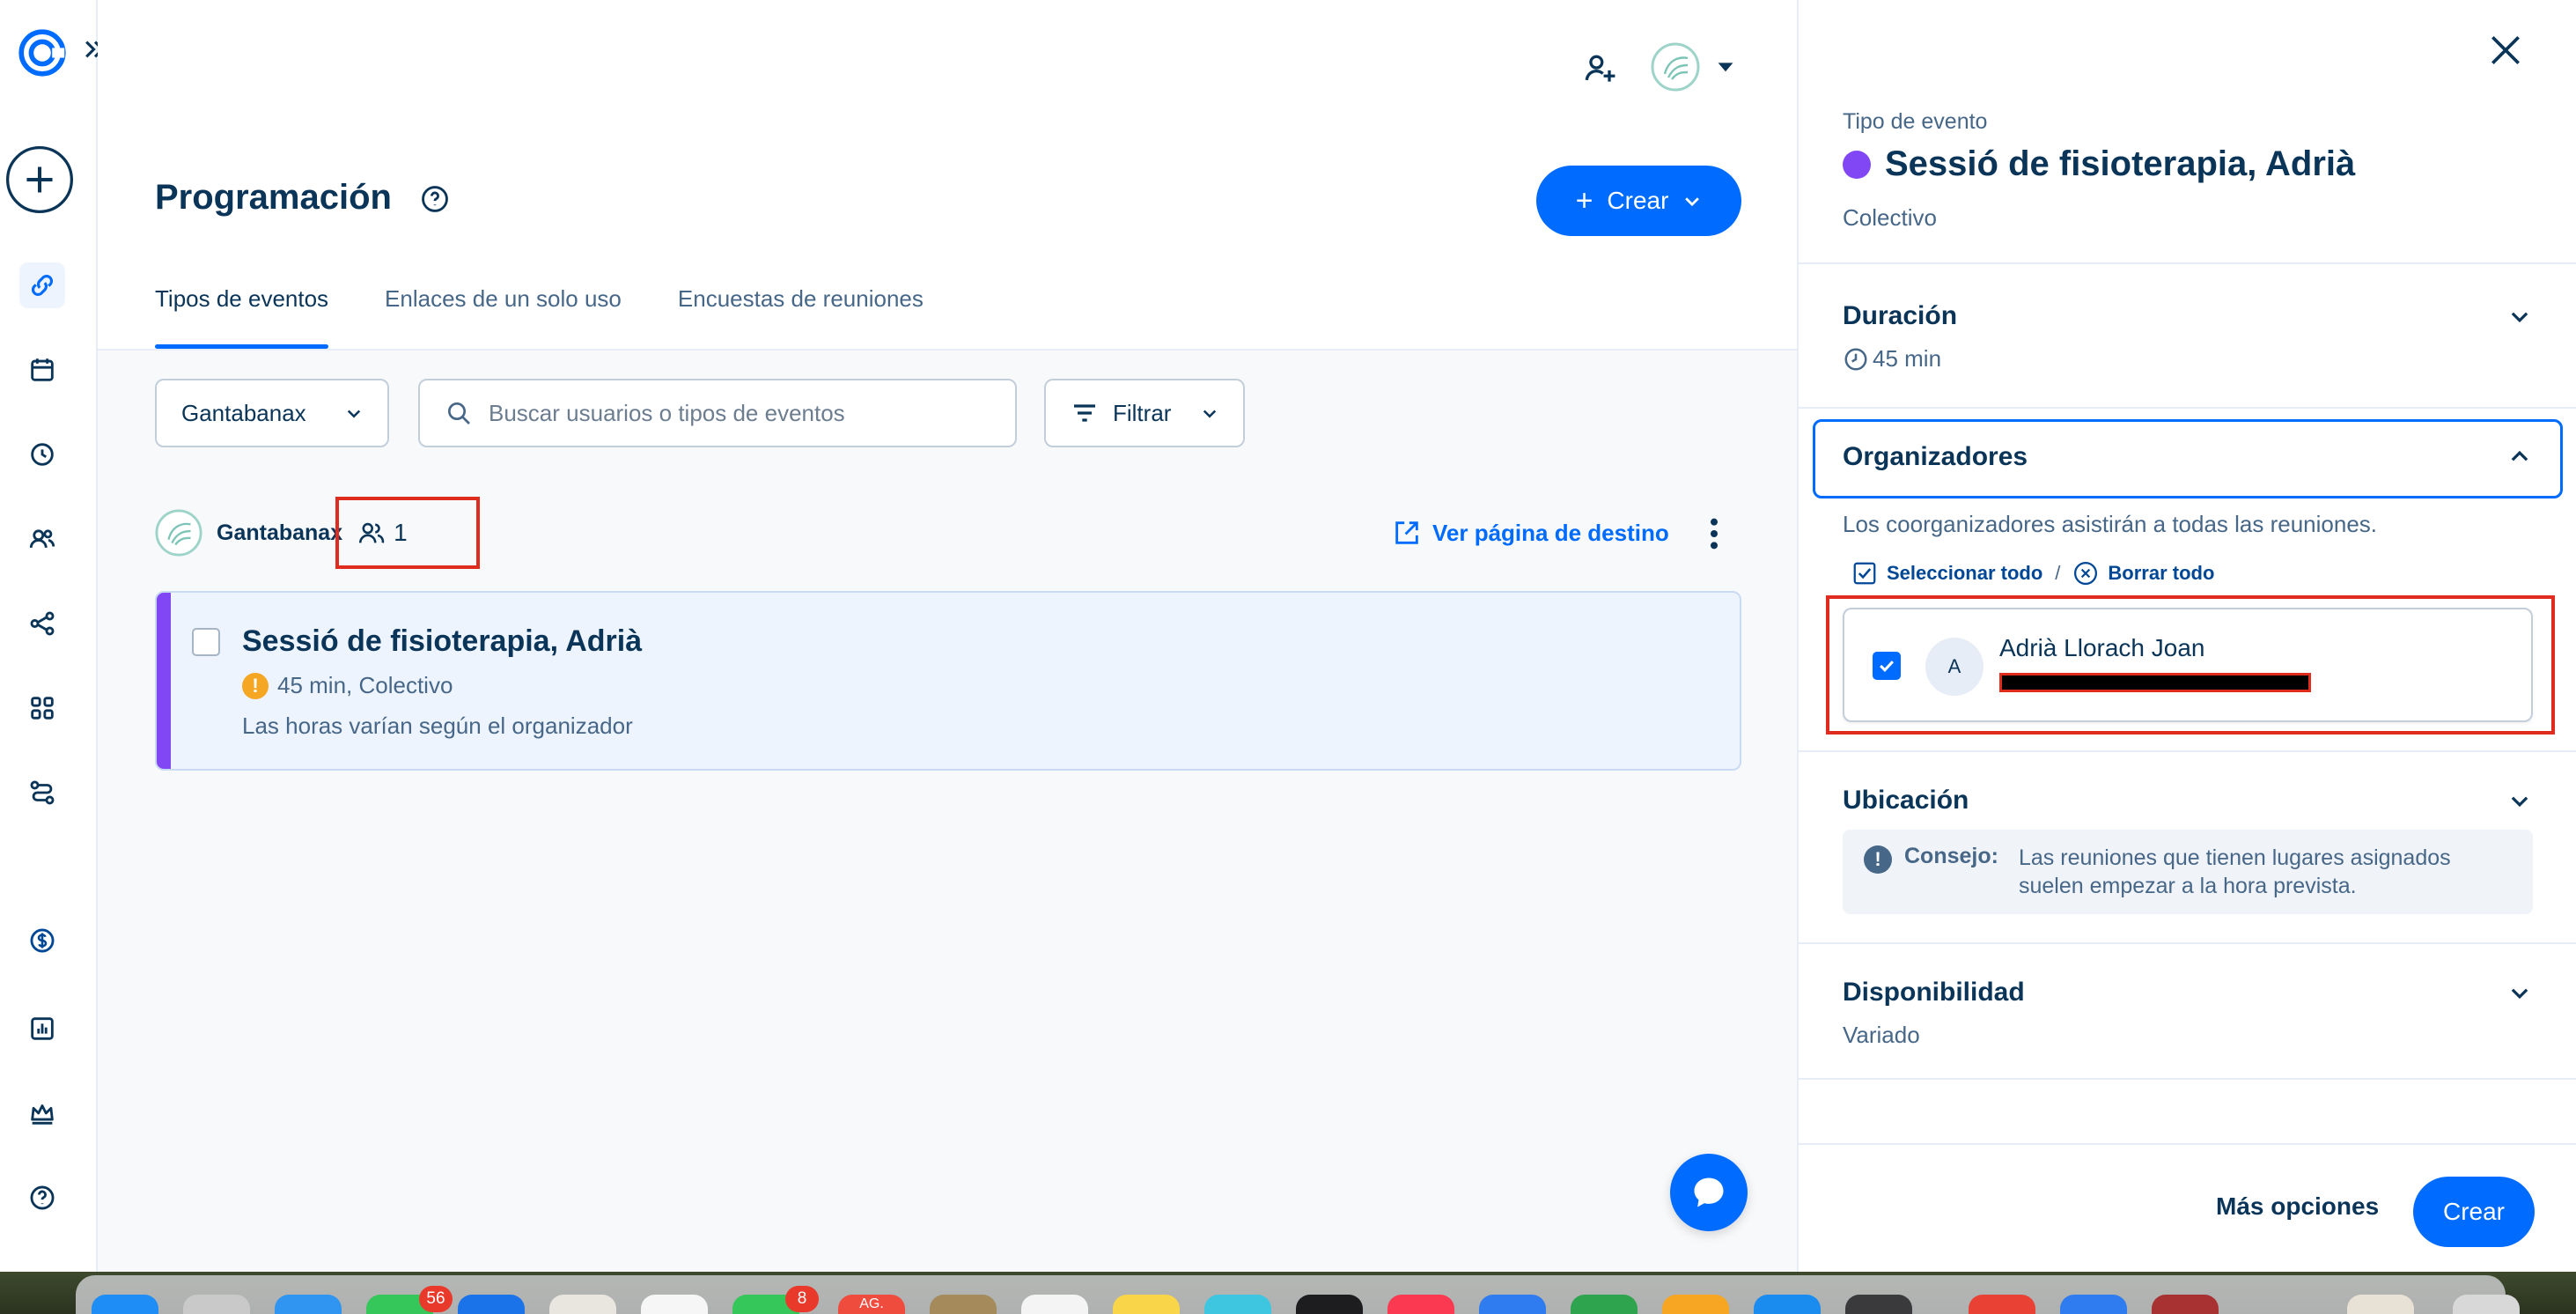 This screenshot has height=1314, width=2576. What do you see at coordinates (1906, 801) in the screenshot?
I see `location-section-title: Ubicación` at bounding box center [1906, 801].